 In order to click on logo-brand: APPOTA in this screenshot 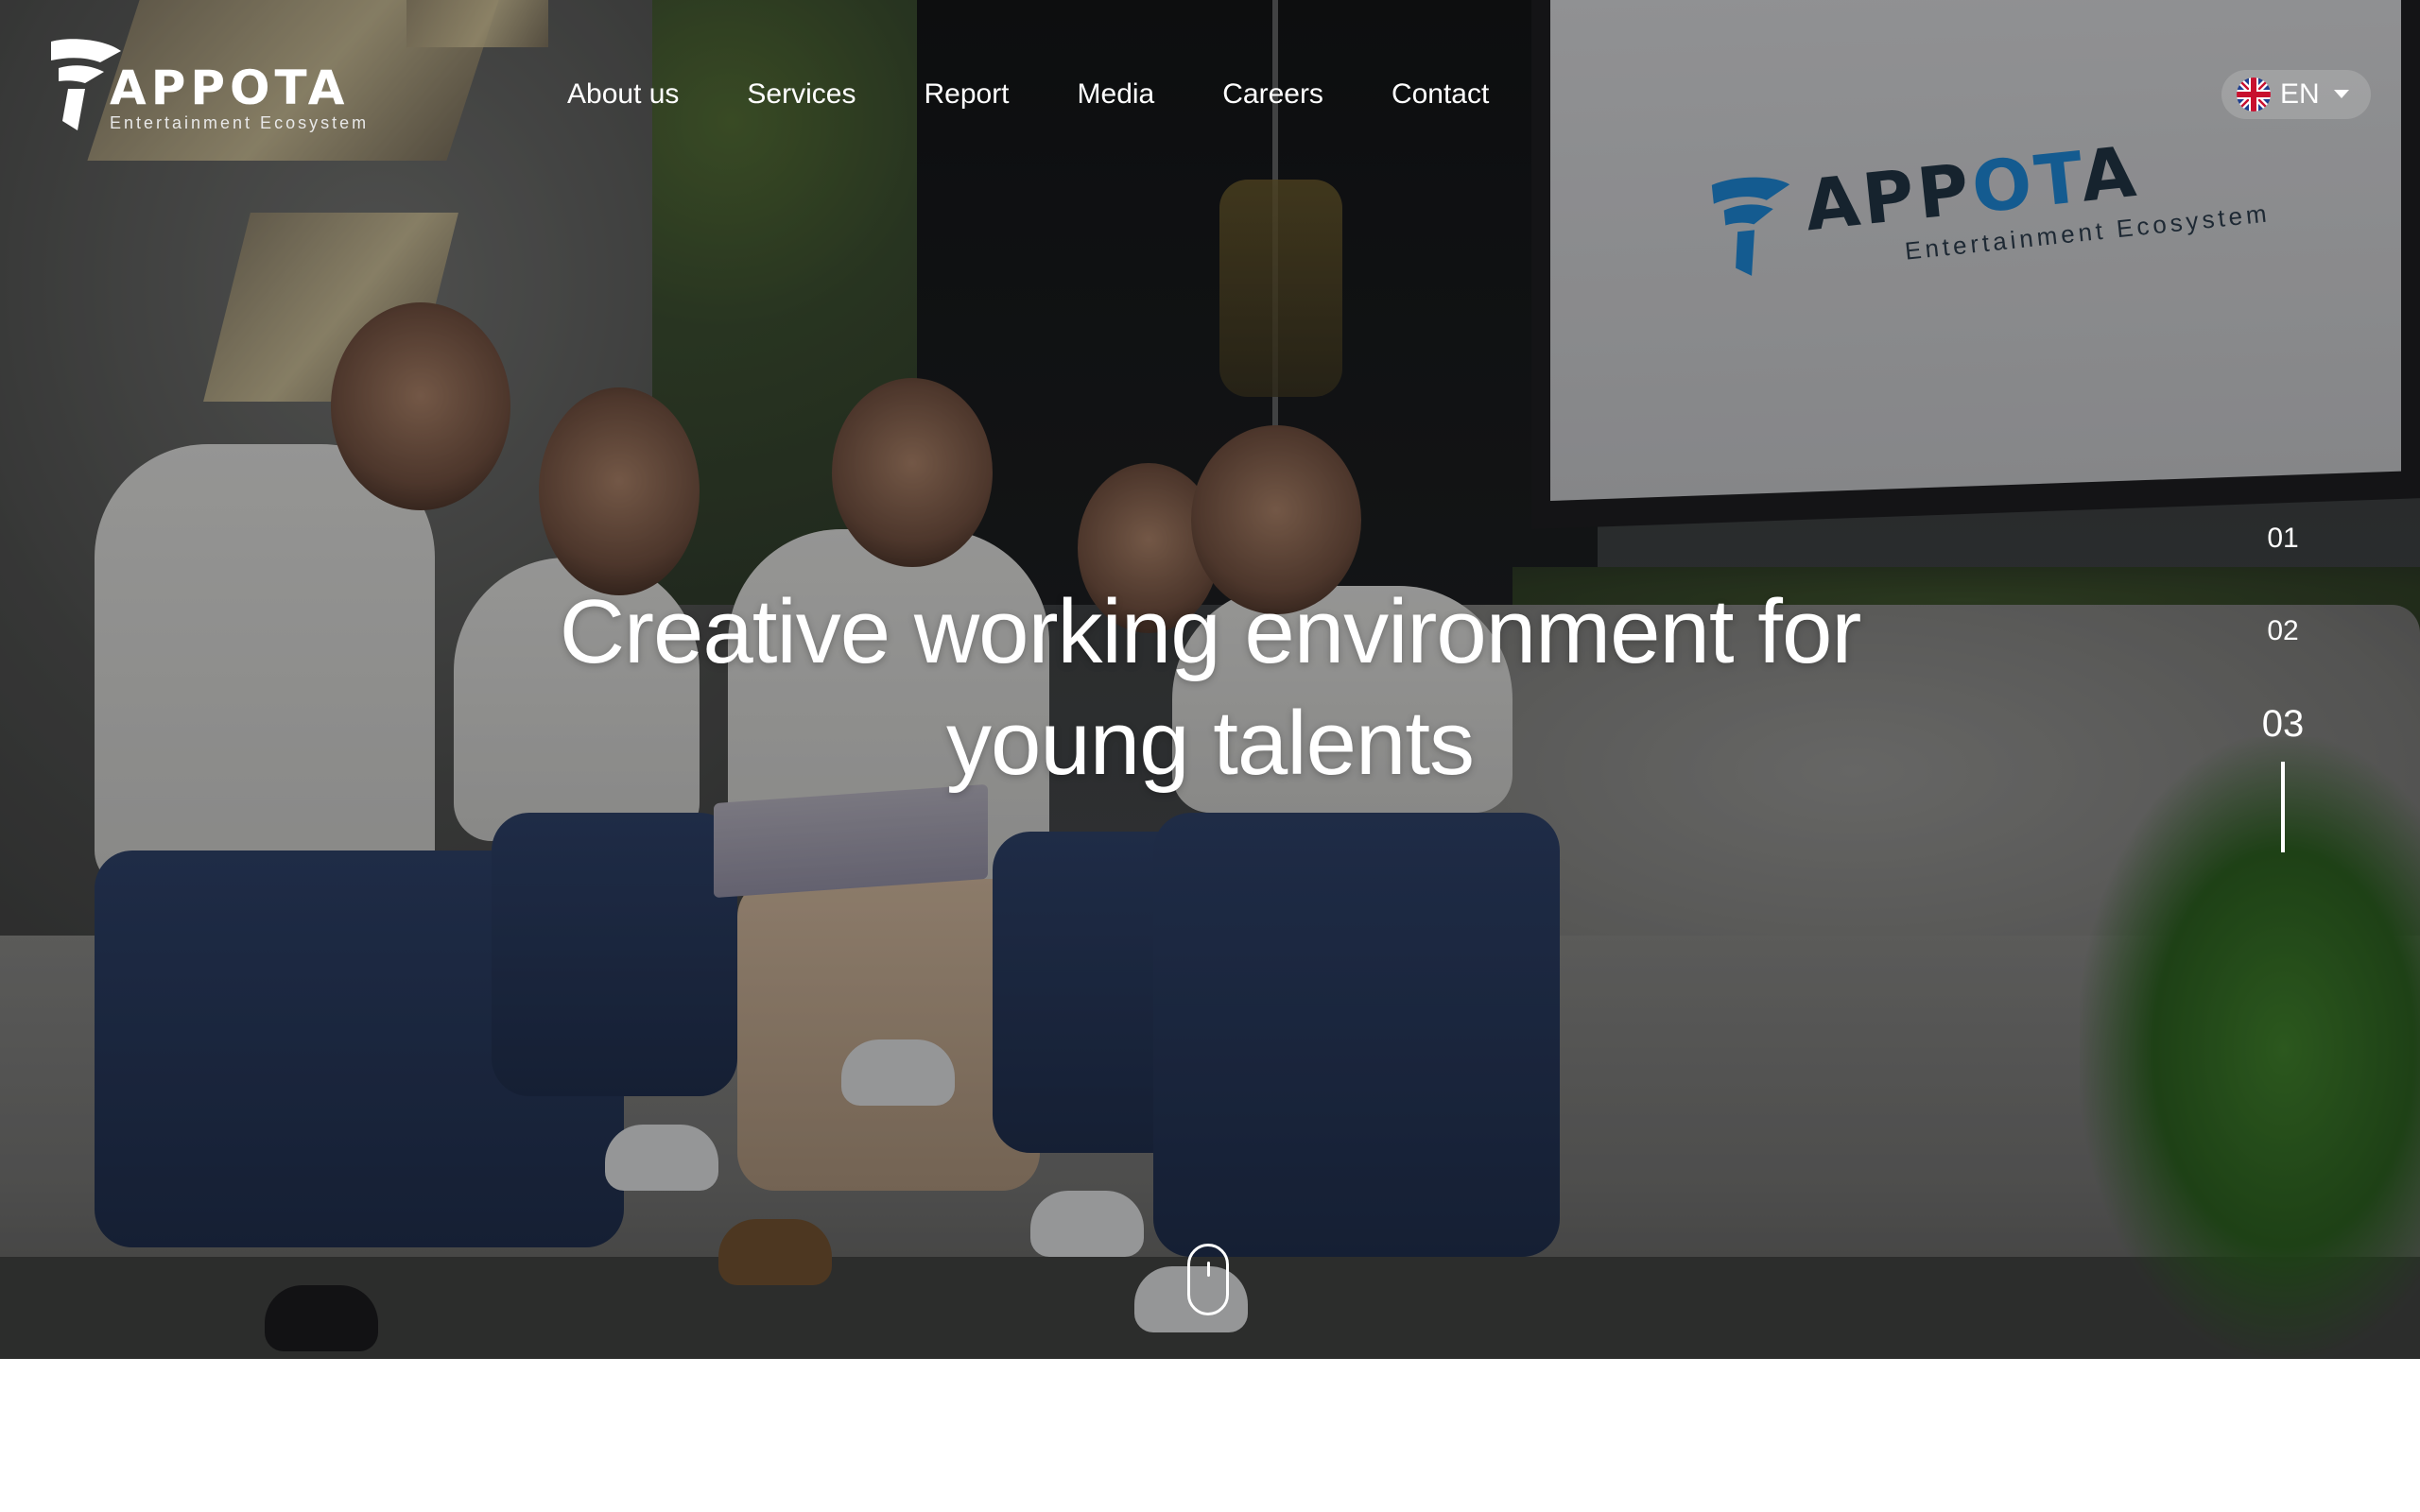, I will do `click(230, 87)`.